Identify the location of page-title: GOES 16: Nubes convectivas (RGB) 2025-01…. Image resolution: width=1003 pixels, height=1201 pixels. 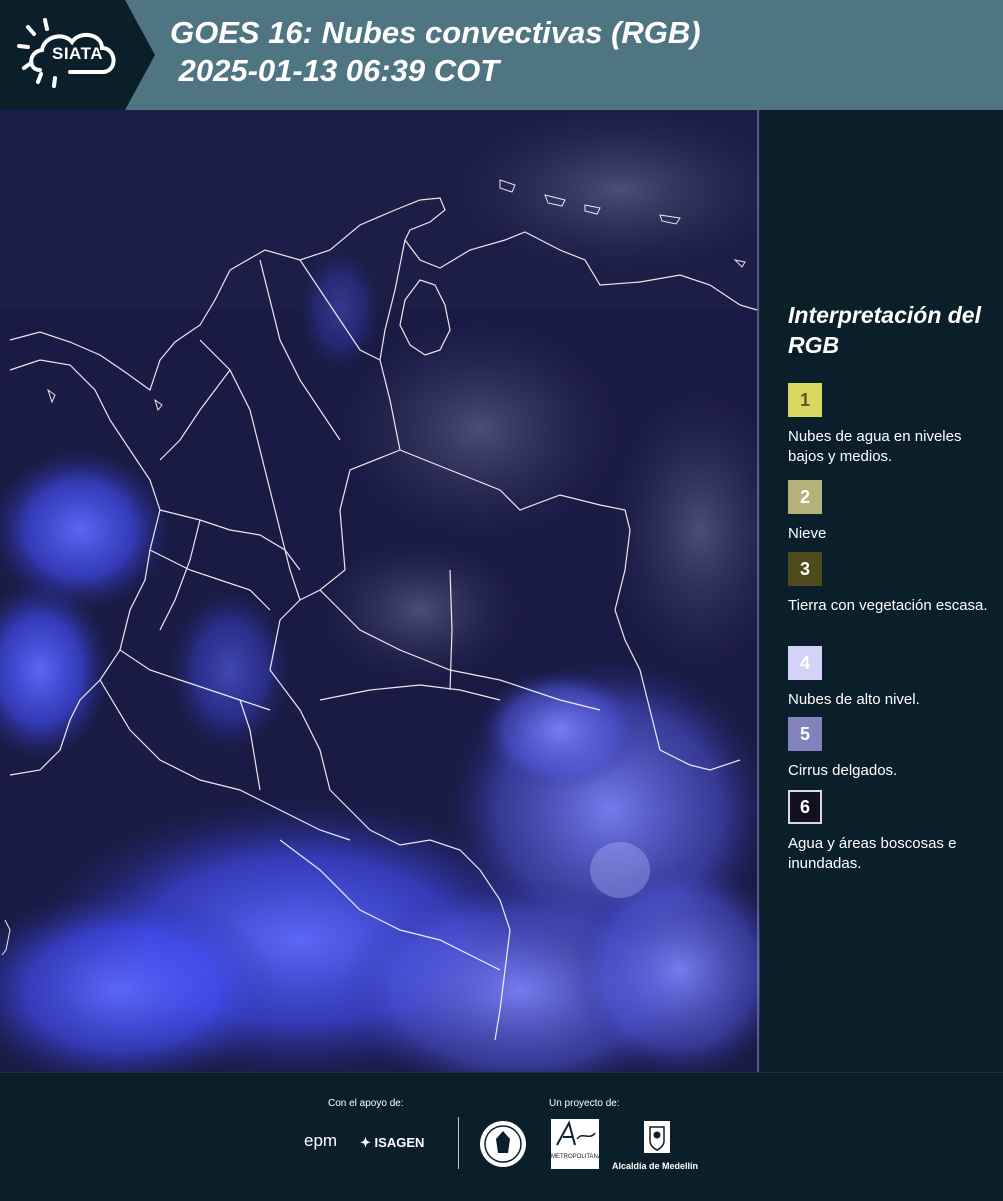
(435, 51).